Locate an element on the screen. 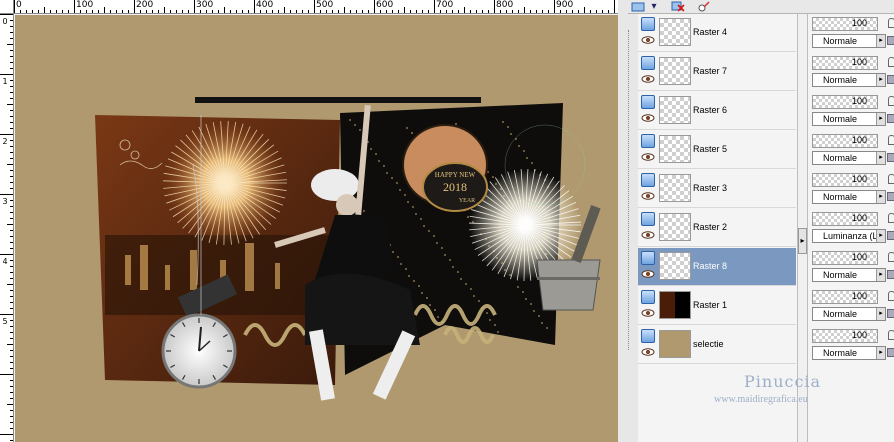 The height and width of the screenshot is (442, 894). layer-name: Raster 1 is located at coordinates (710, 305).